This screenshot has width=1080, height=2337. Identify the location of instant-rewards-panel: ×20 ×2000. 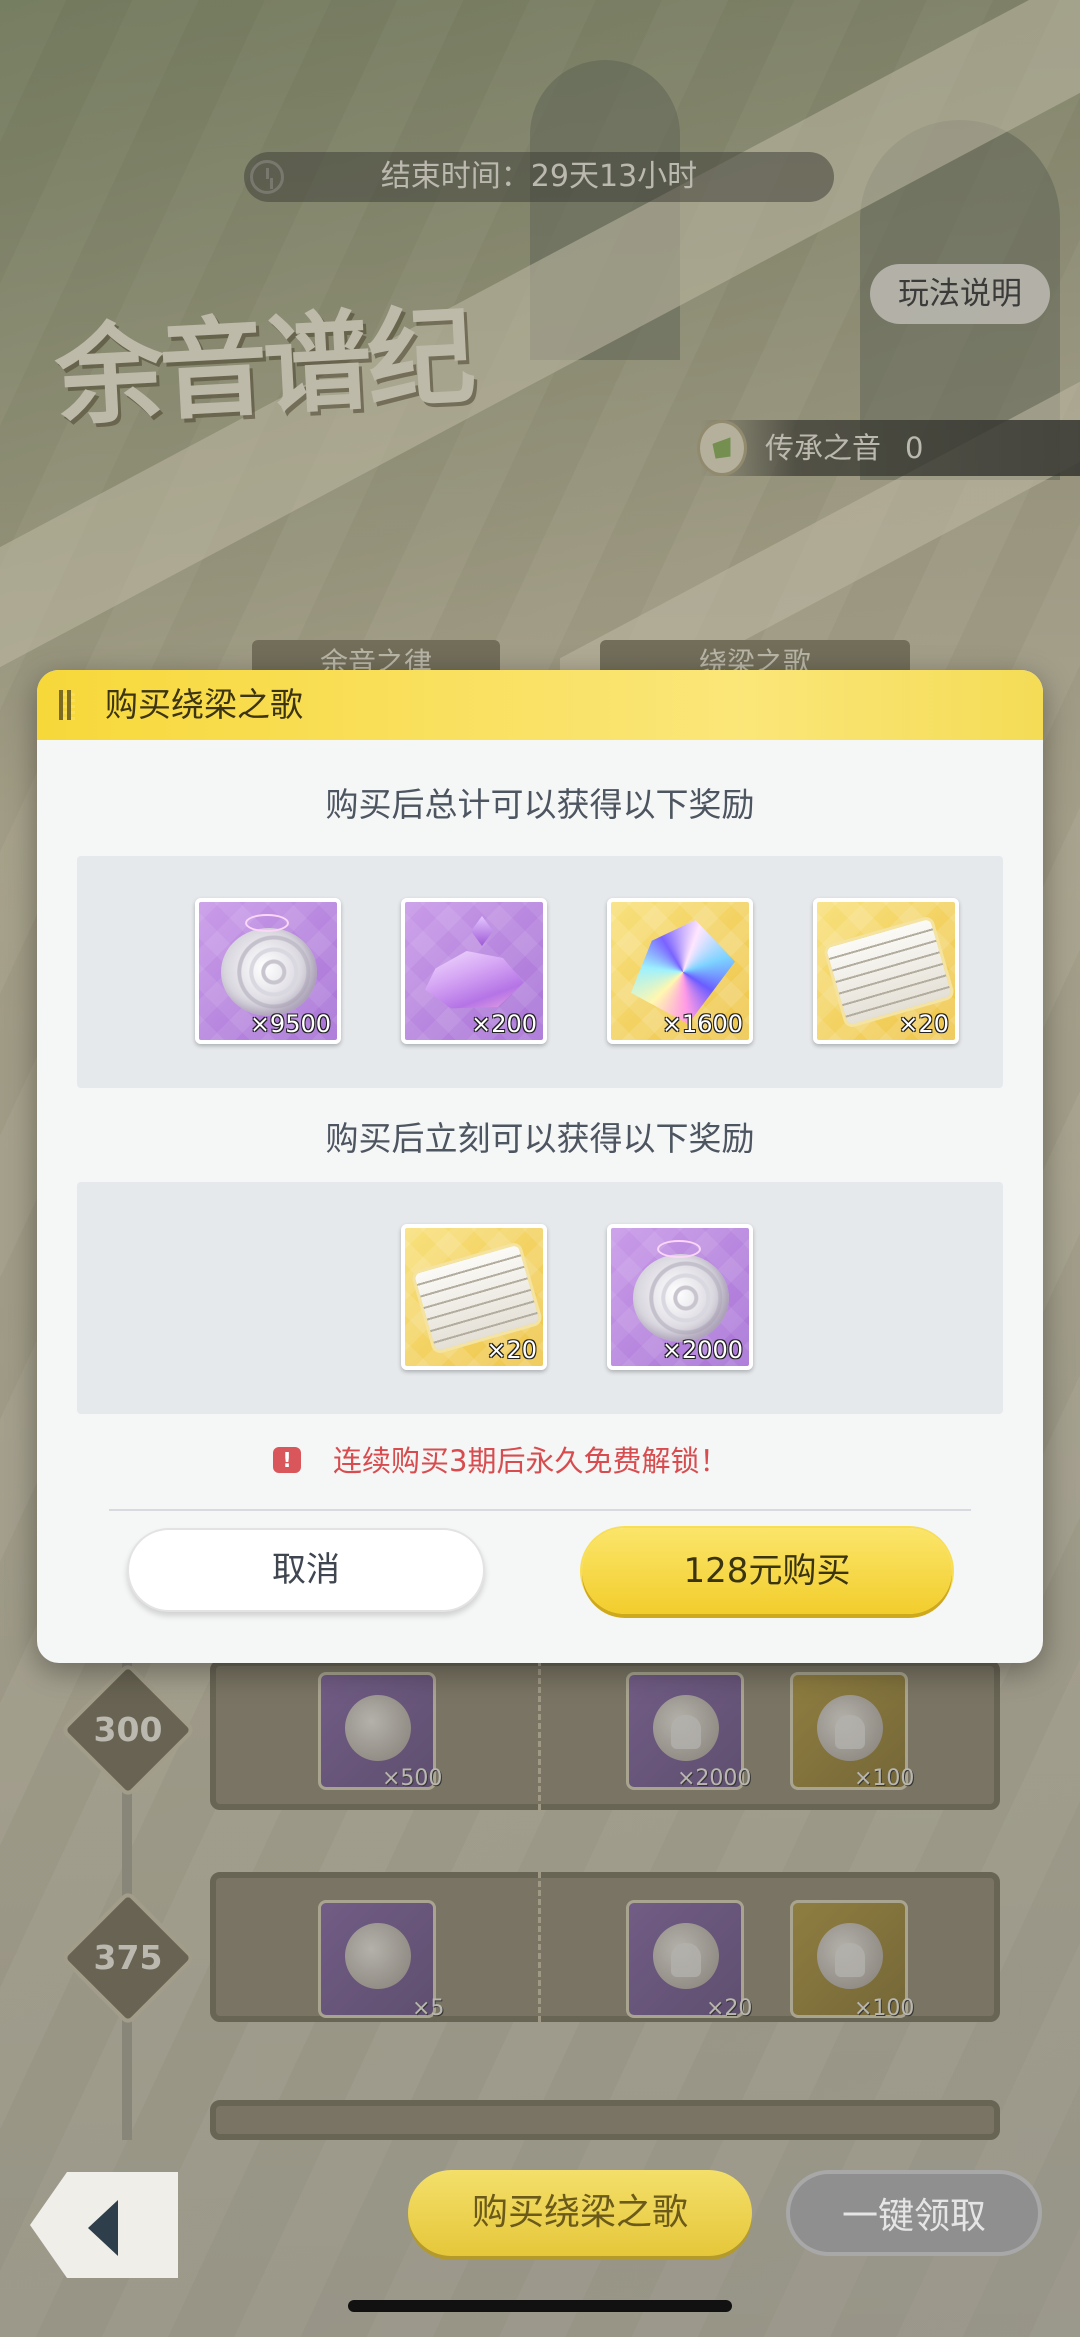
(540, 1298).